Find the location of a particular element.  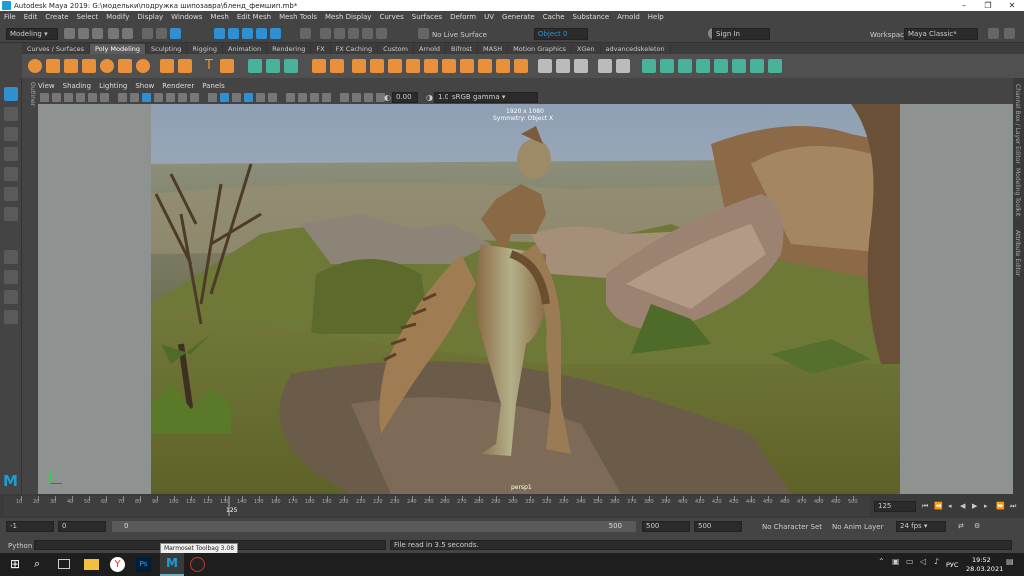

shelf-tab-rendering: Rendering is located at coordinates (289, 49).